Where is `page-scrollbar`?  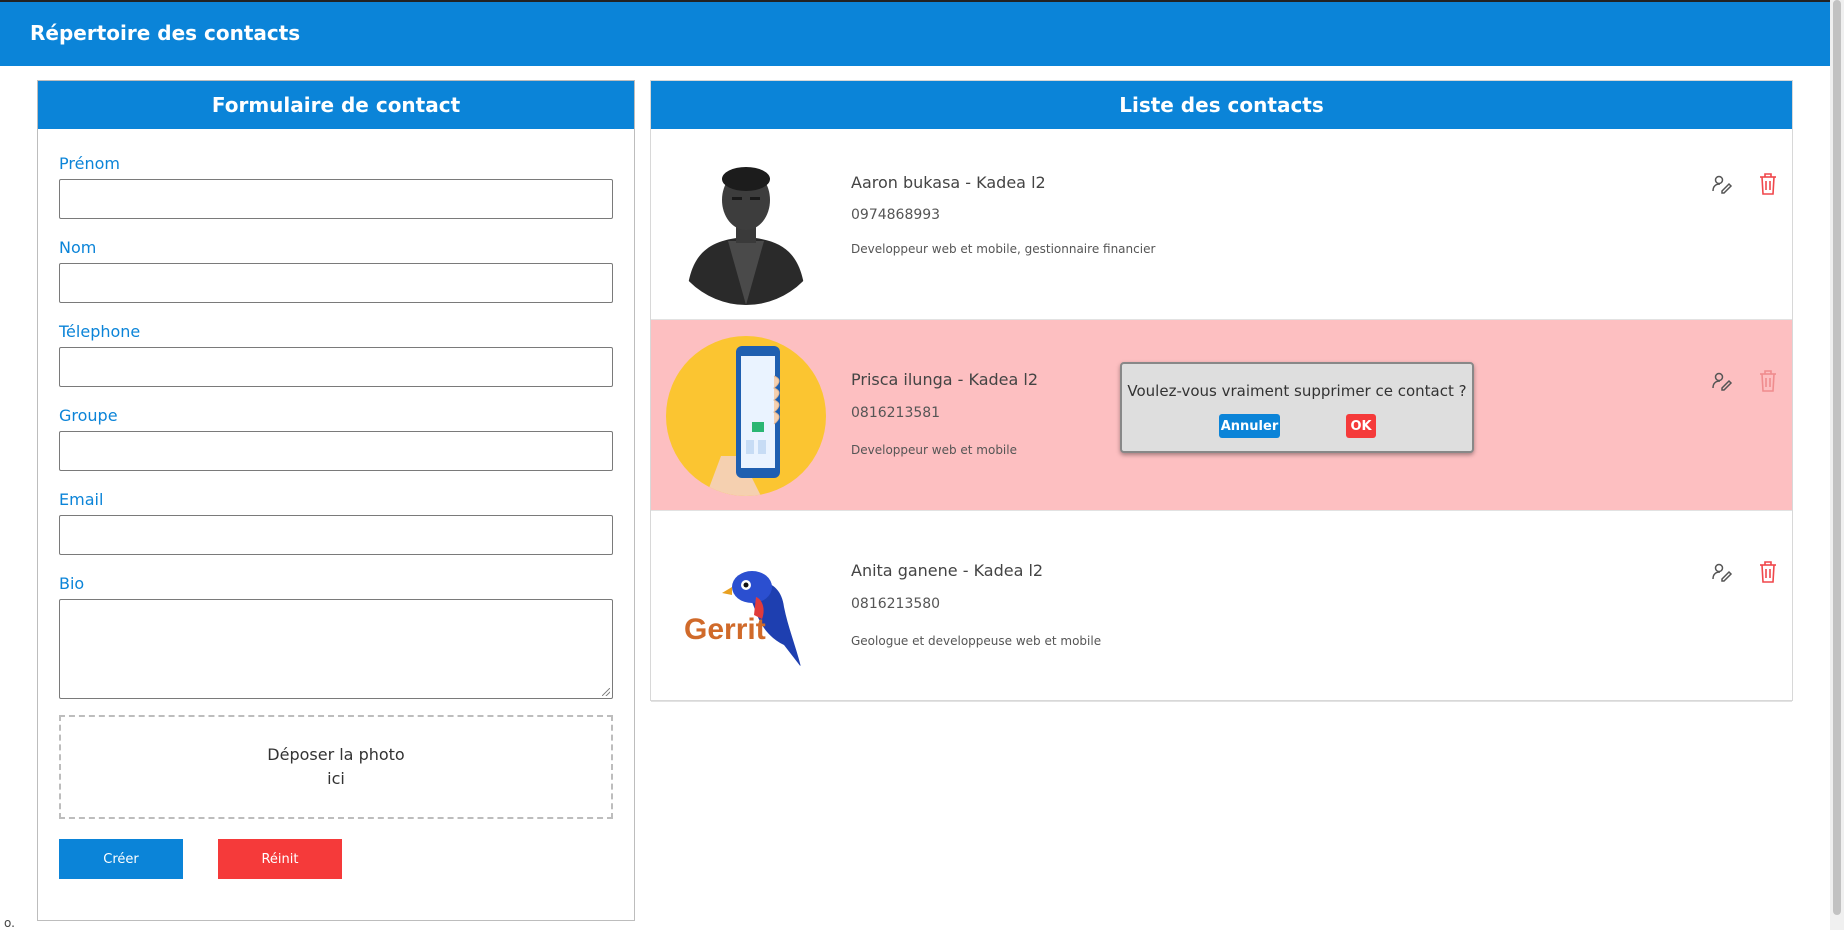
page-scrollbar is located at coordinates (1837, 465).